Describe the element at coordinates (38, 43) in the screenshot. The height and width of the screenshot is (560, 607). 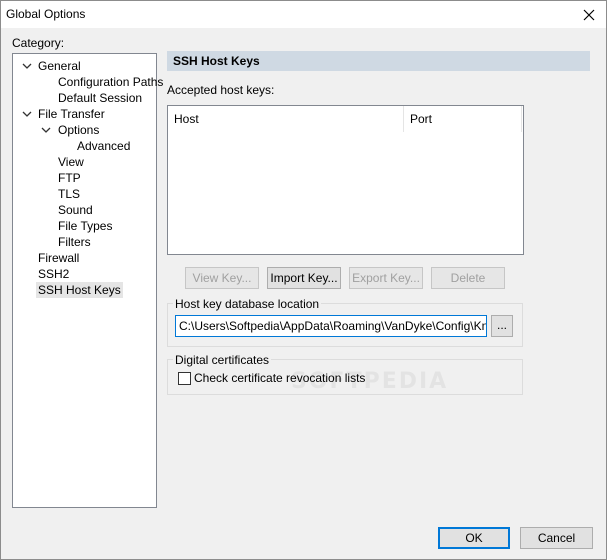
I see `category-label: Category:` at that location.